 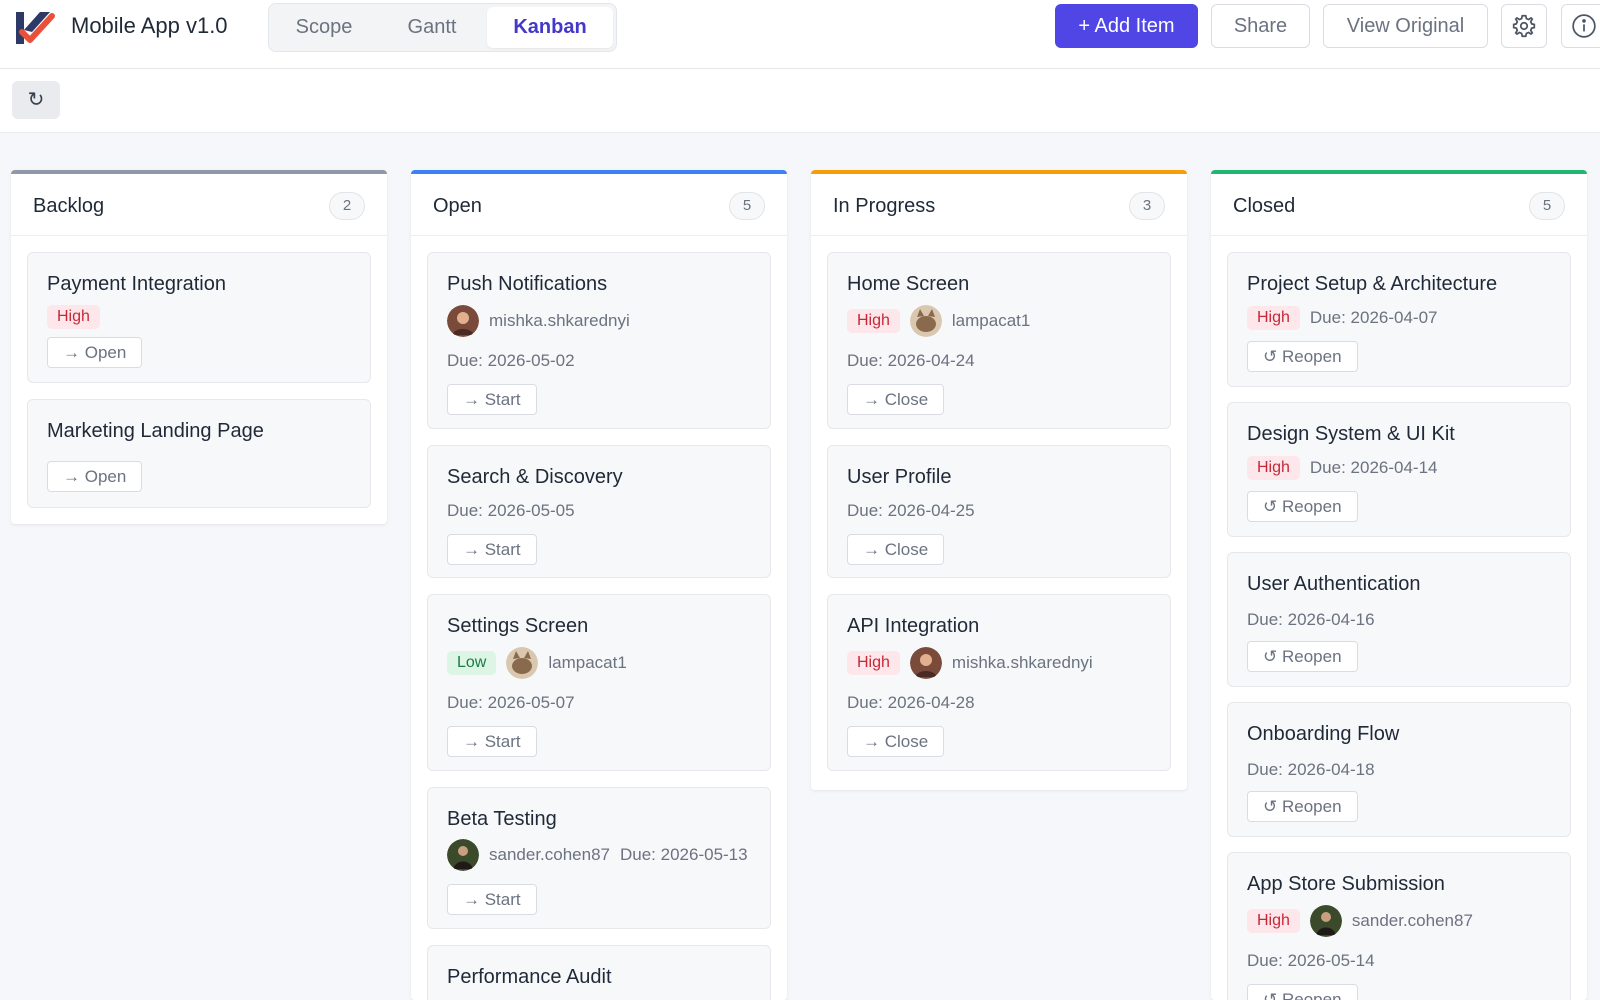 What do you see at coordinates (1334, 584) in the screenshot?
I see `card-title: User Authentication` at bounding box center [1334, 584].